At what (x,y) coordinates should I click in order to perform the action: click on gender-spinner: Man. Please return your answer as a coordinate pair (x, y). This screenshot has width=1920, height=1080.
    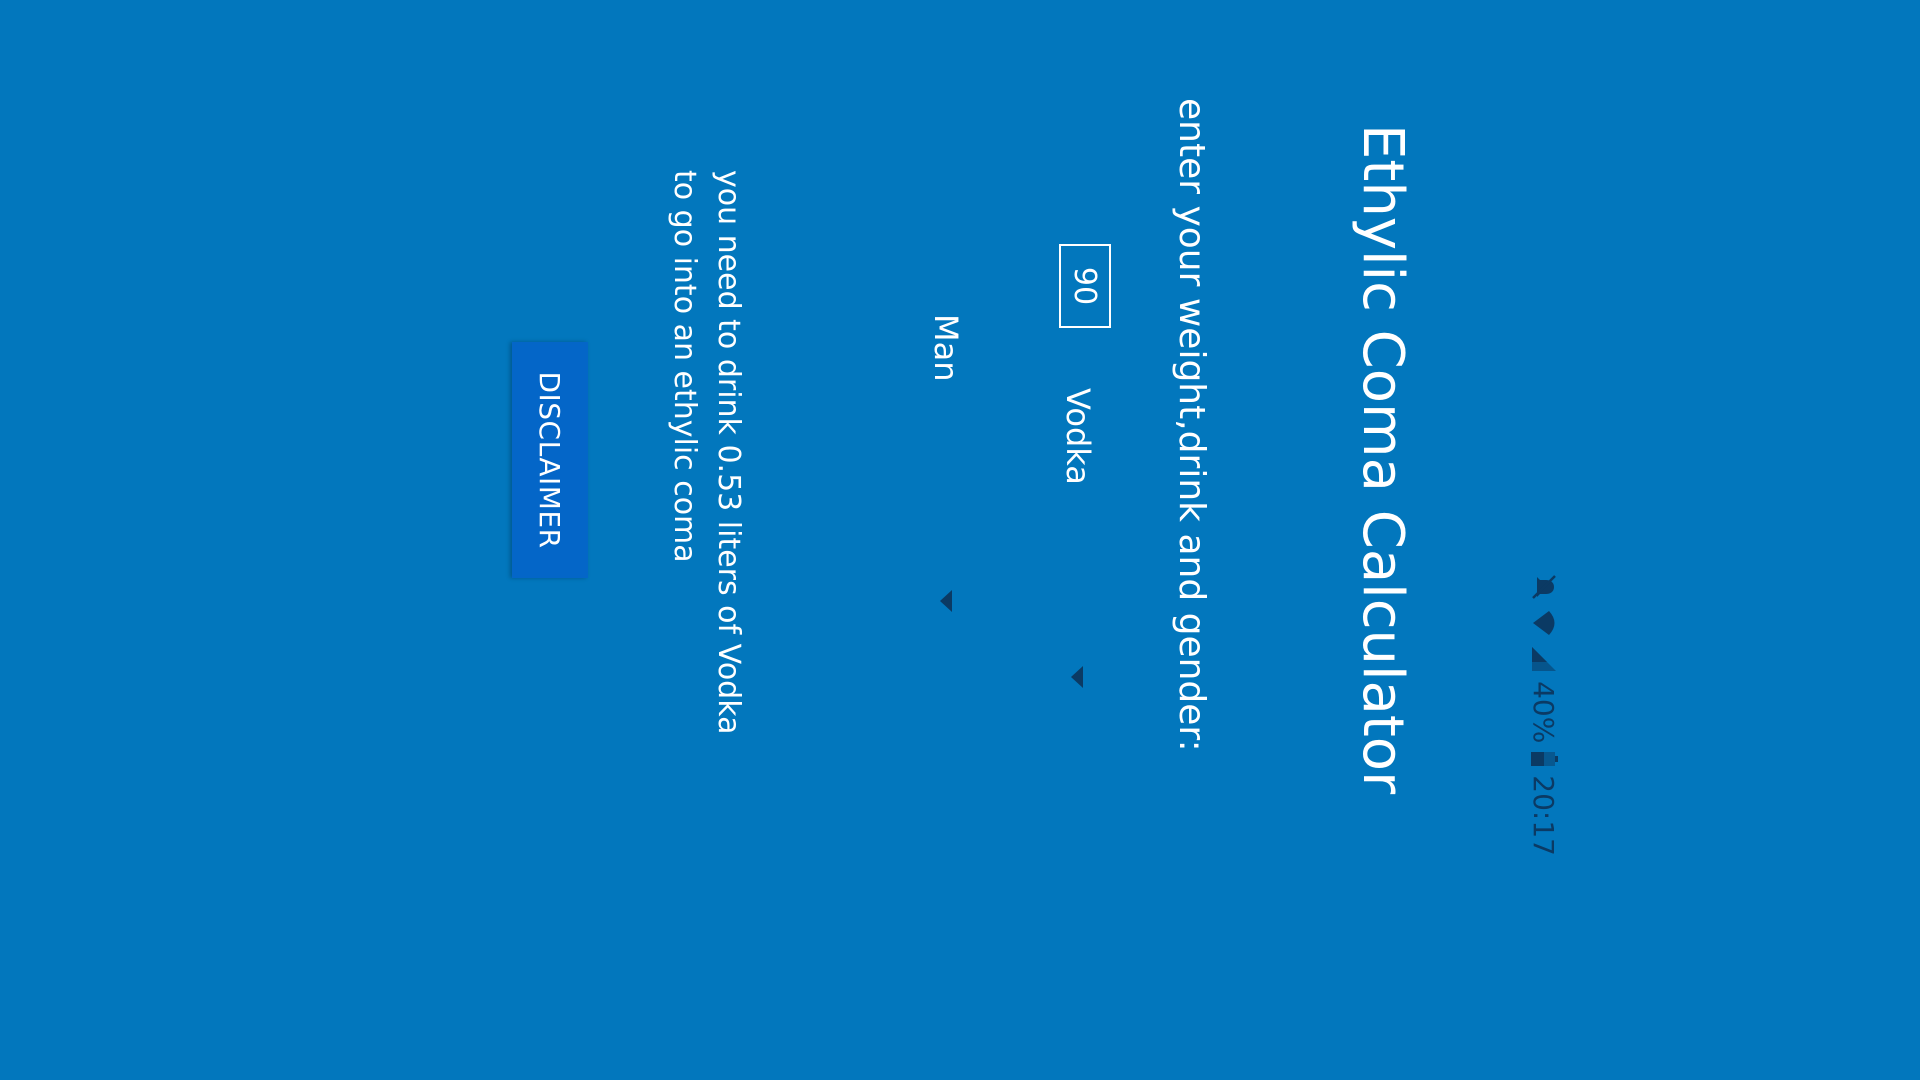
    Looking at the image, I should click on (946, 470).